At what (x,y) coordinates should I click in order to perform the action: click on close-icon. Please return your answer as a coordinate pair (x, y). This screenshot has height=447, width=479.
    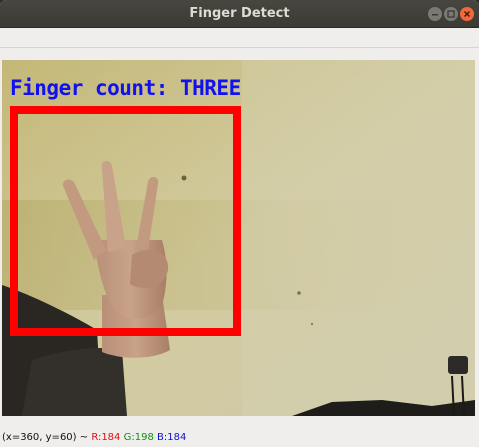
    Looking at the image, I should click on (467, 14).